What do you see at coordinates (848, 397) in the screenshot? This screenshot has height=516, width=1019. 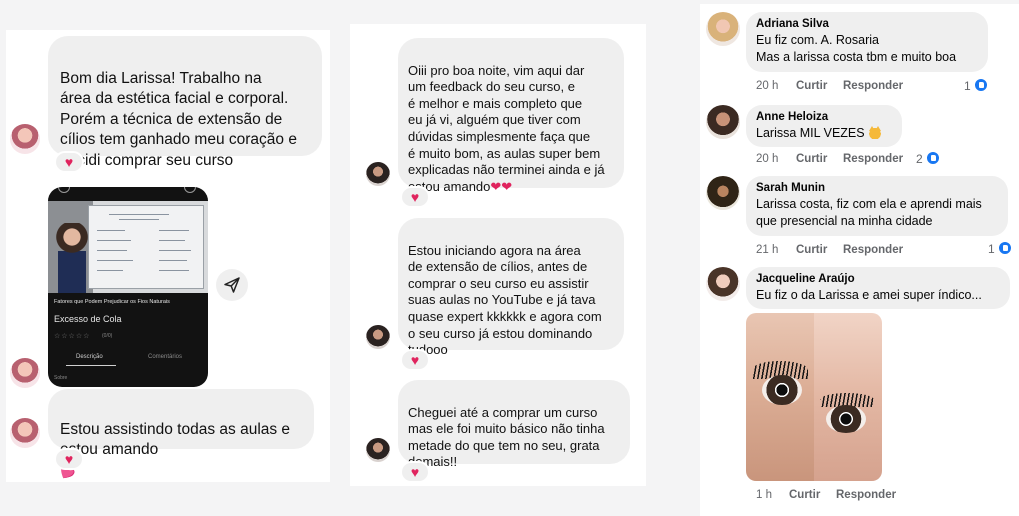 I see `after-eye-image` at bounding box center [848, 397].